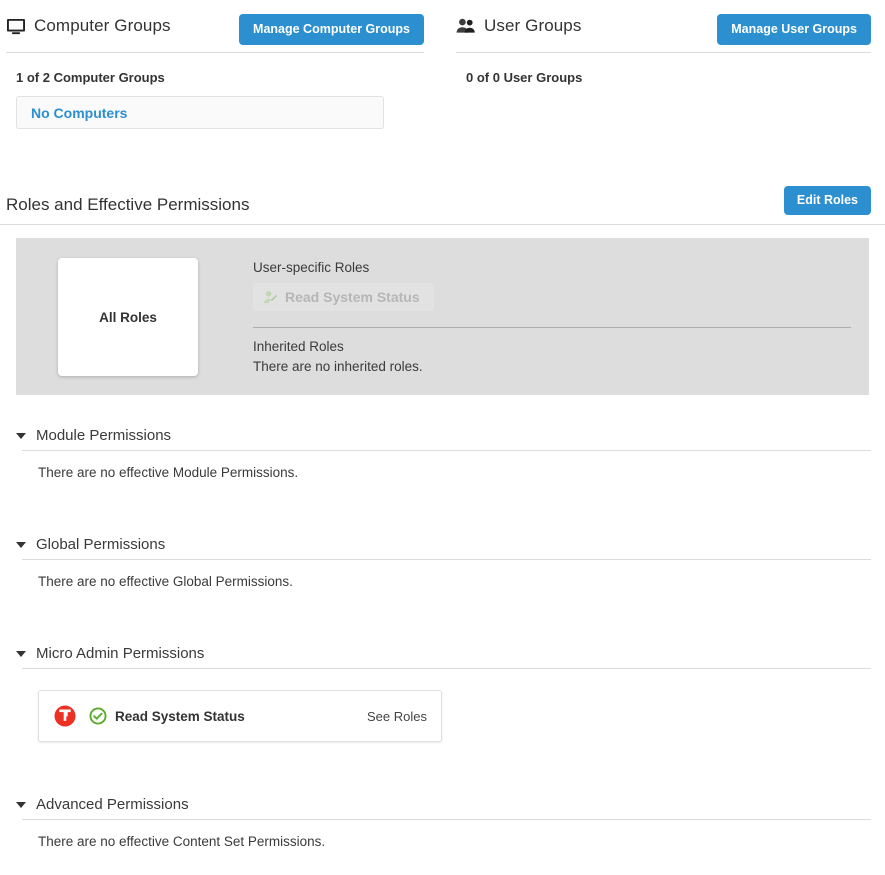  I want to click on section-rule, so click(446, 668).